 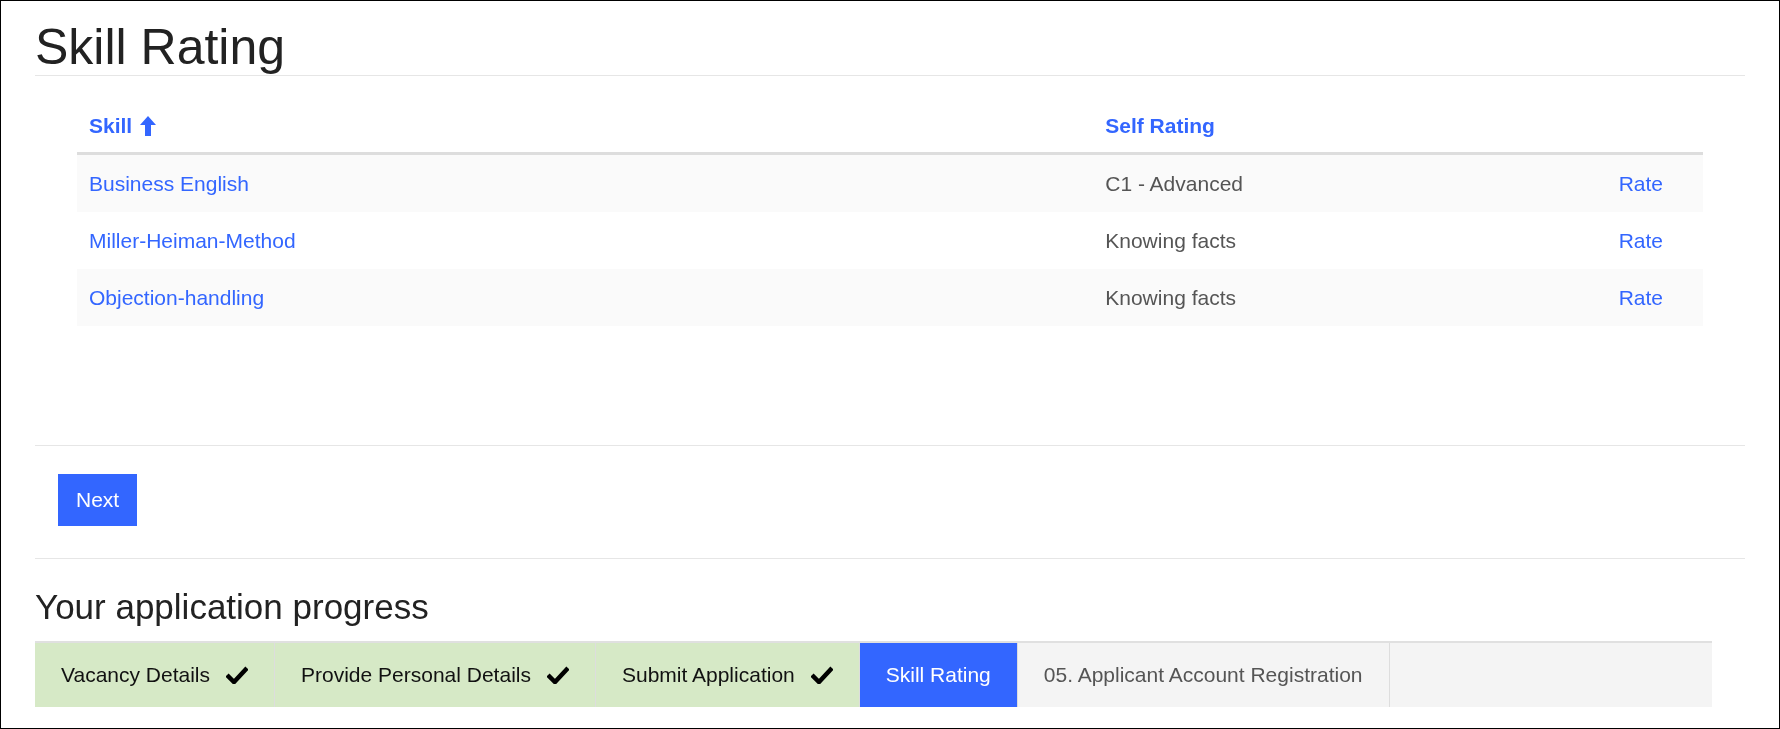 What do you see at coordinates (111, 126) in the screenshot?
I see `column-header: Skill` at bounding box center [111, 126].